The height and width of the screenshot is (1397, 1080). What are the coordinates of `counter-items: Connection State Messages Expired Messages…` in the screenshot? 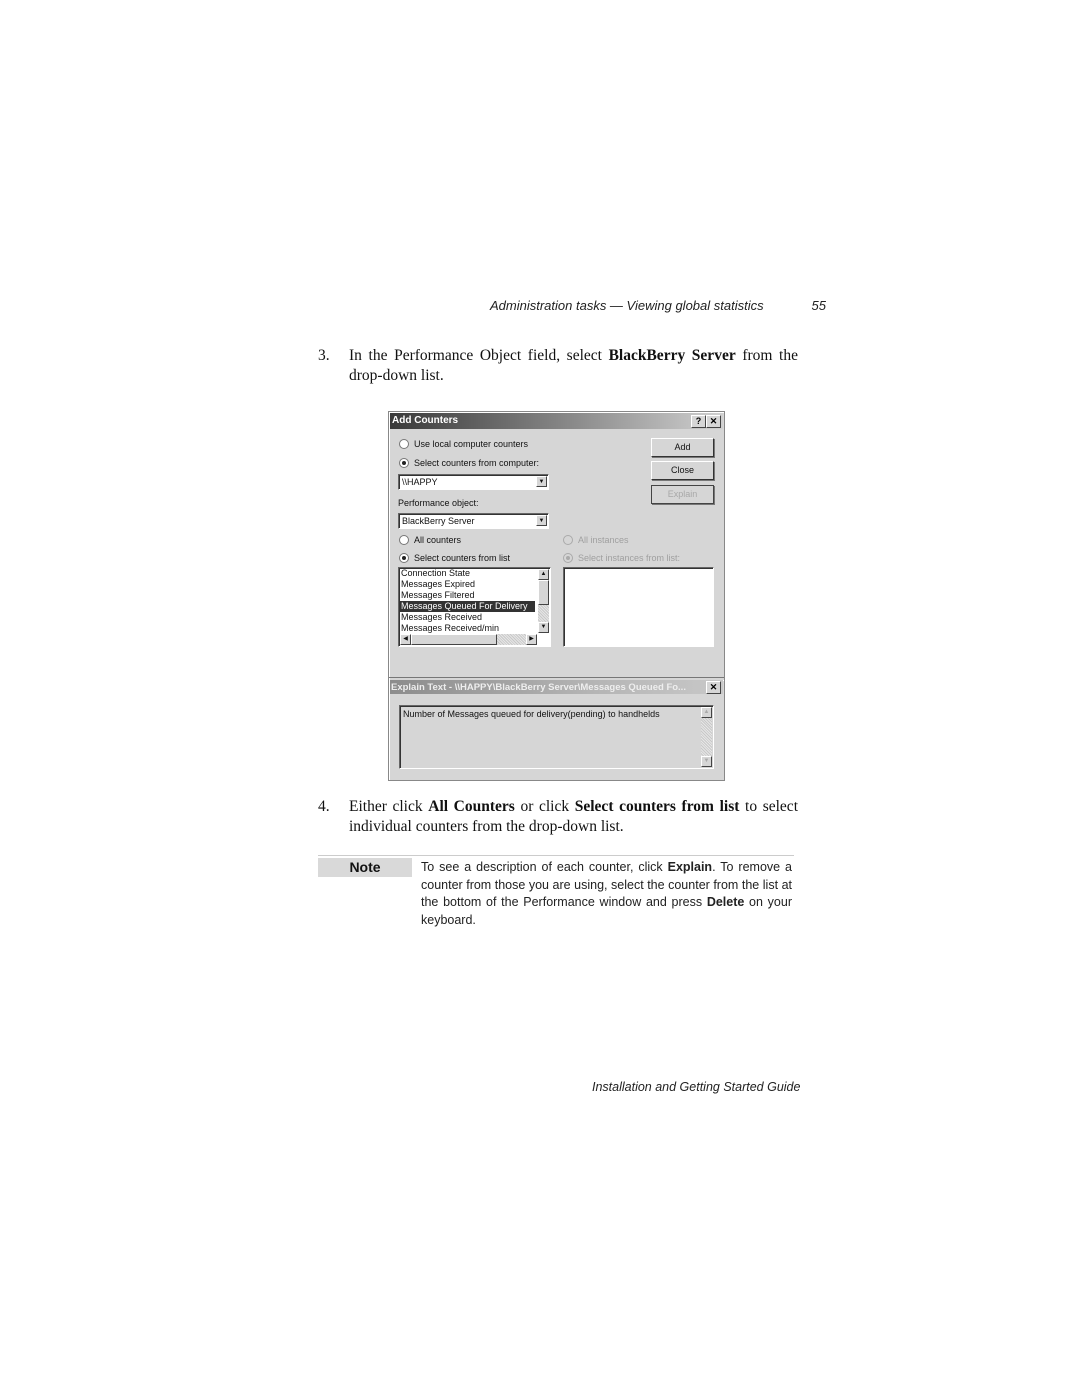 It's located at (474, 601).